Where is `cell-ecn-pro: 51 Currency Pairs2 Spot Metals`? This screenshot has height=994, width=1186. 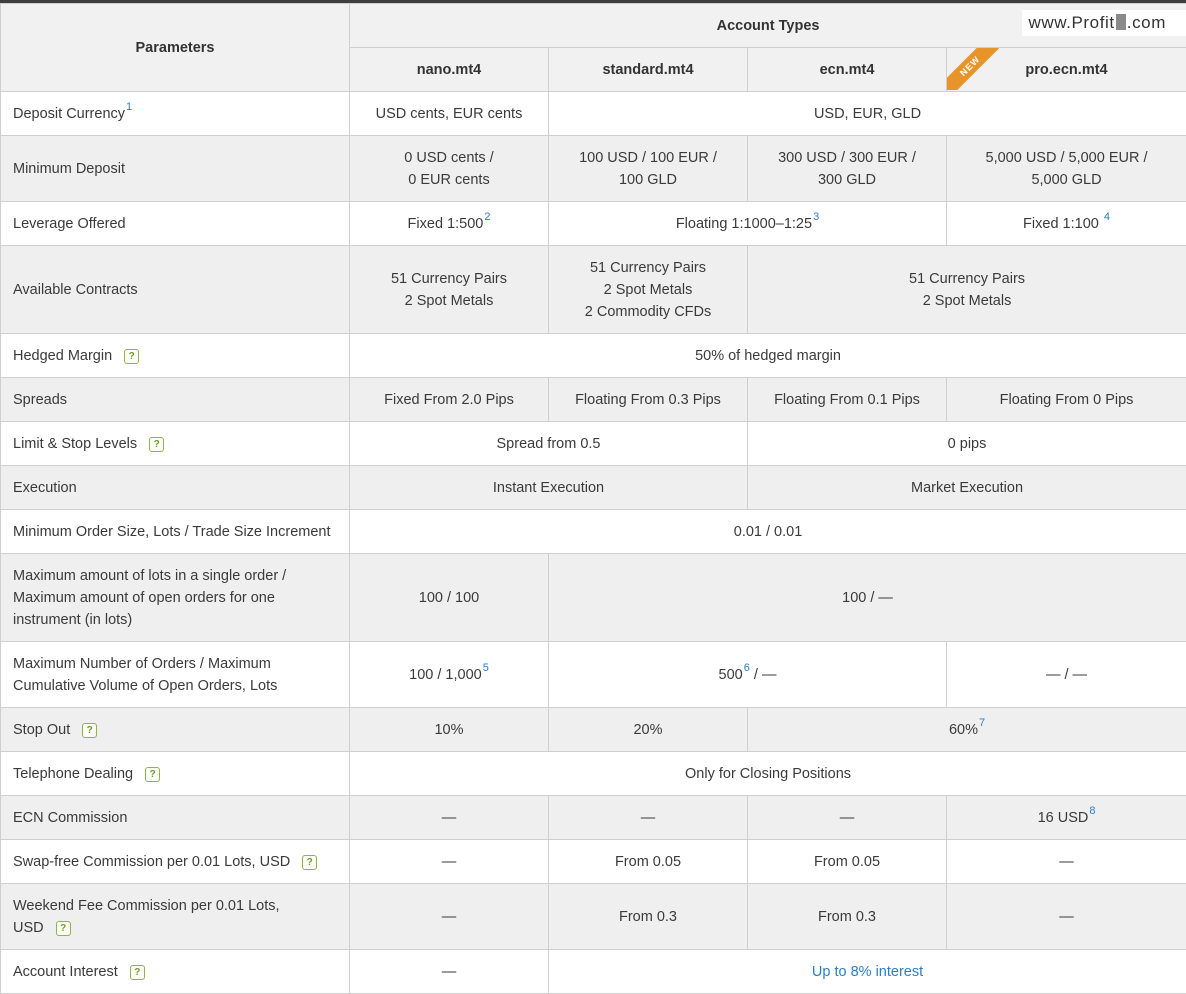
cell-ecn-pro: 51 Currency Pairs2 Spot Metals is located at coordinates (967, 290).